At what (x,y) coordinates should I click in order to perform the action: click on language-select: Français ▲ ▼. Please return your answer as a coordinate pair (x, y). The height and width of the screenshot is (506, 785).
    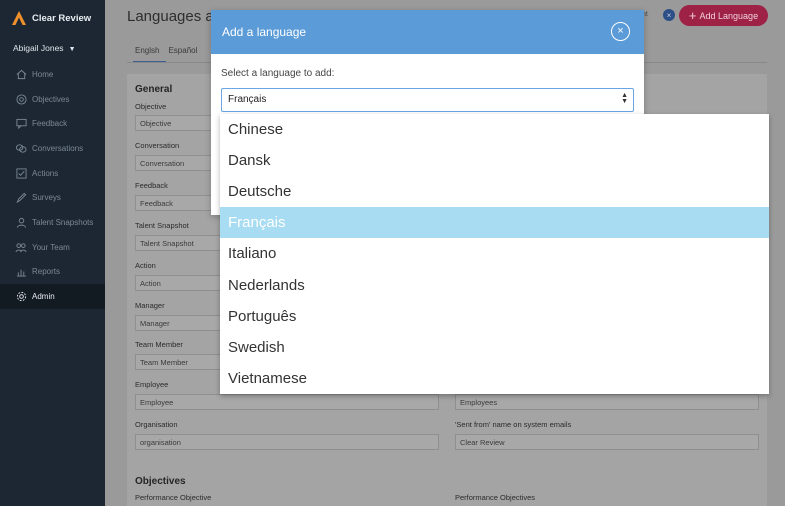
    Looking at the image, I should click on (427, 100).